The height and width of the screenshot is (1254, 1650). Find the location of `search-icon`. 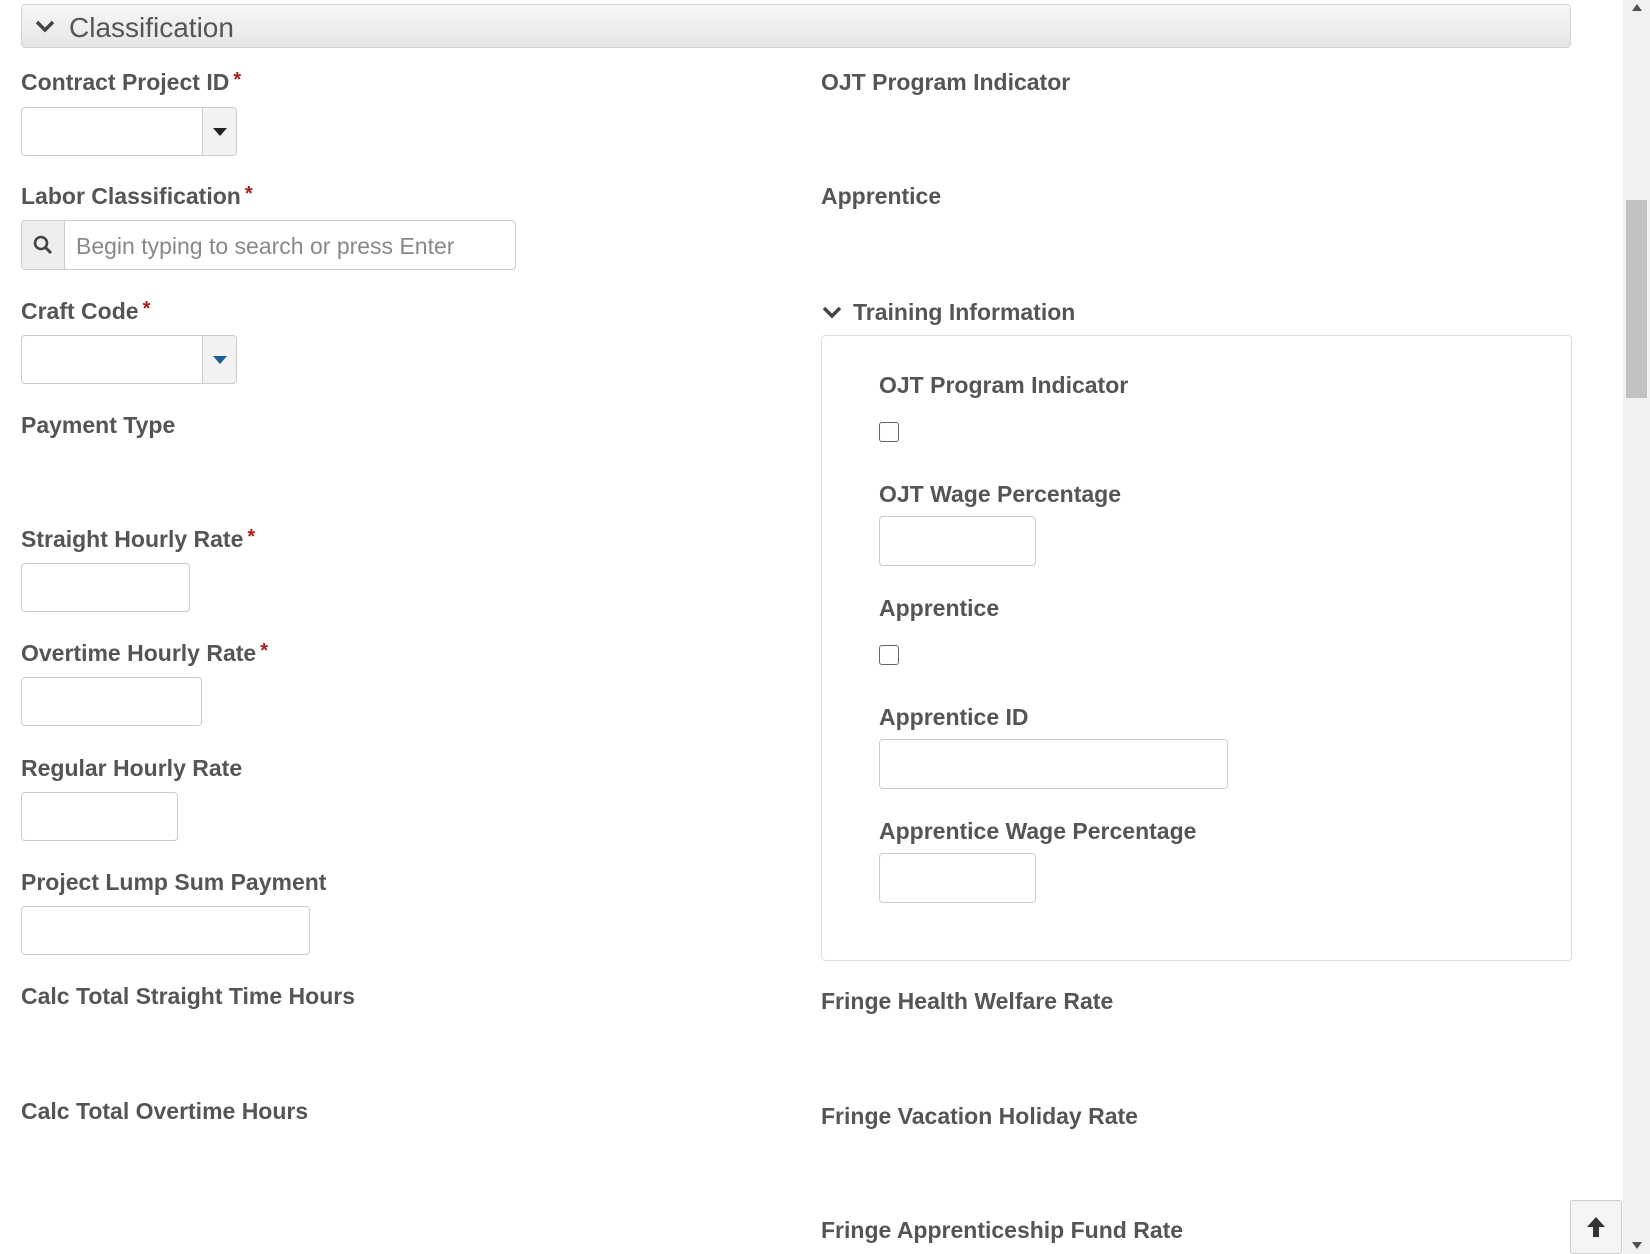

search-icon is located at coordinates (43, 245).